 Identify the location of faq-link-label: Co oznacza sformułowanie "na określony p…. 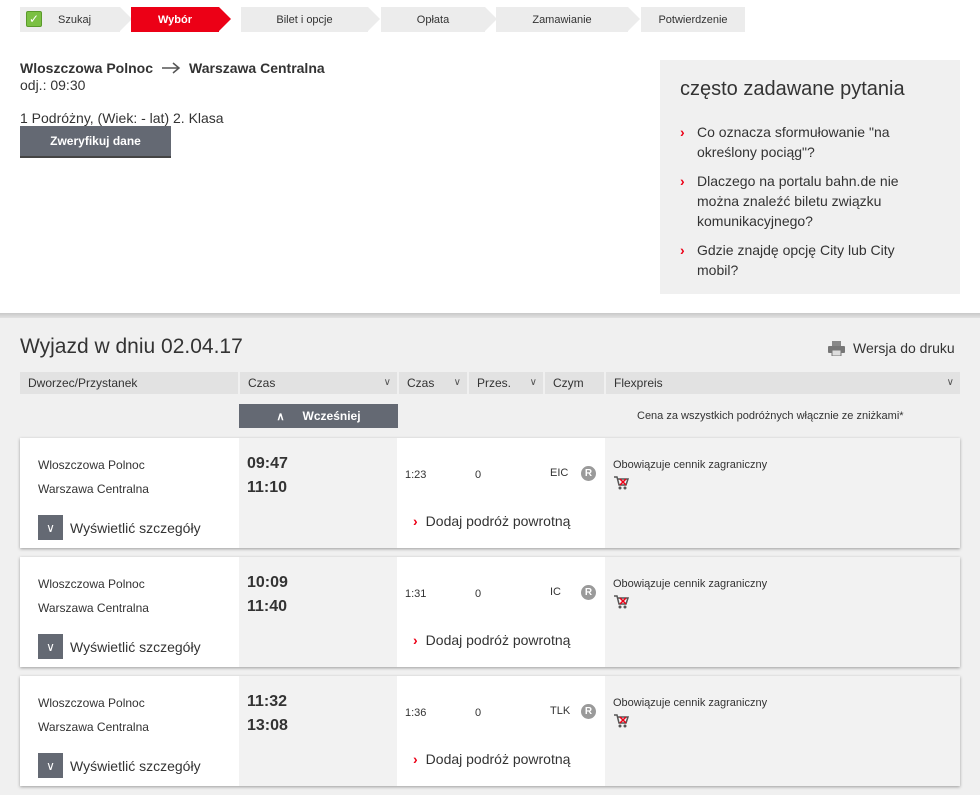
(793, 142).